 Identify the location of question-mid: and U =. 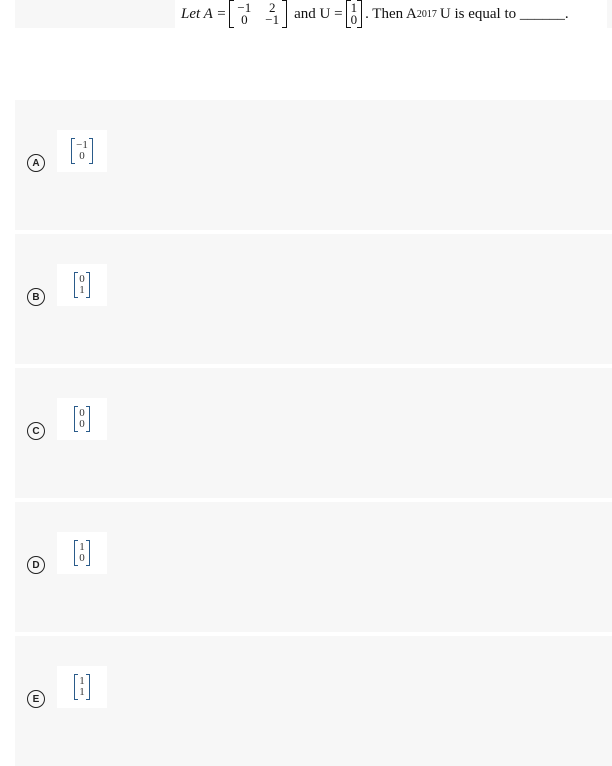
(318, 13).